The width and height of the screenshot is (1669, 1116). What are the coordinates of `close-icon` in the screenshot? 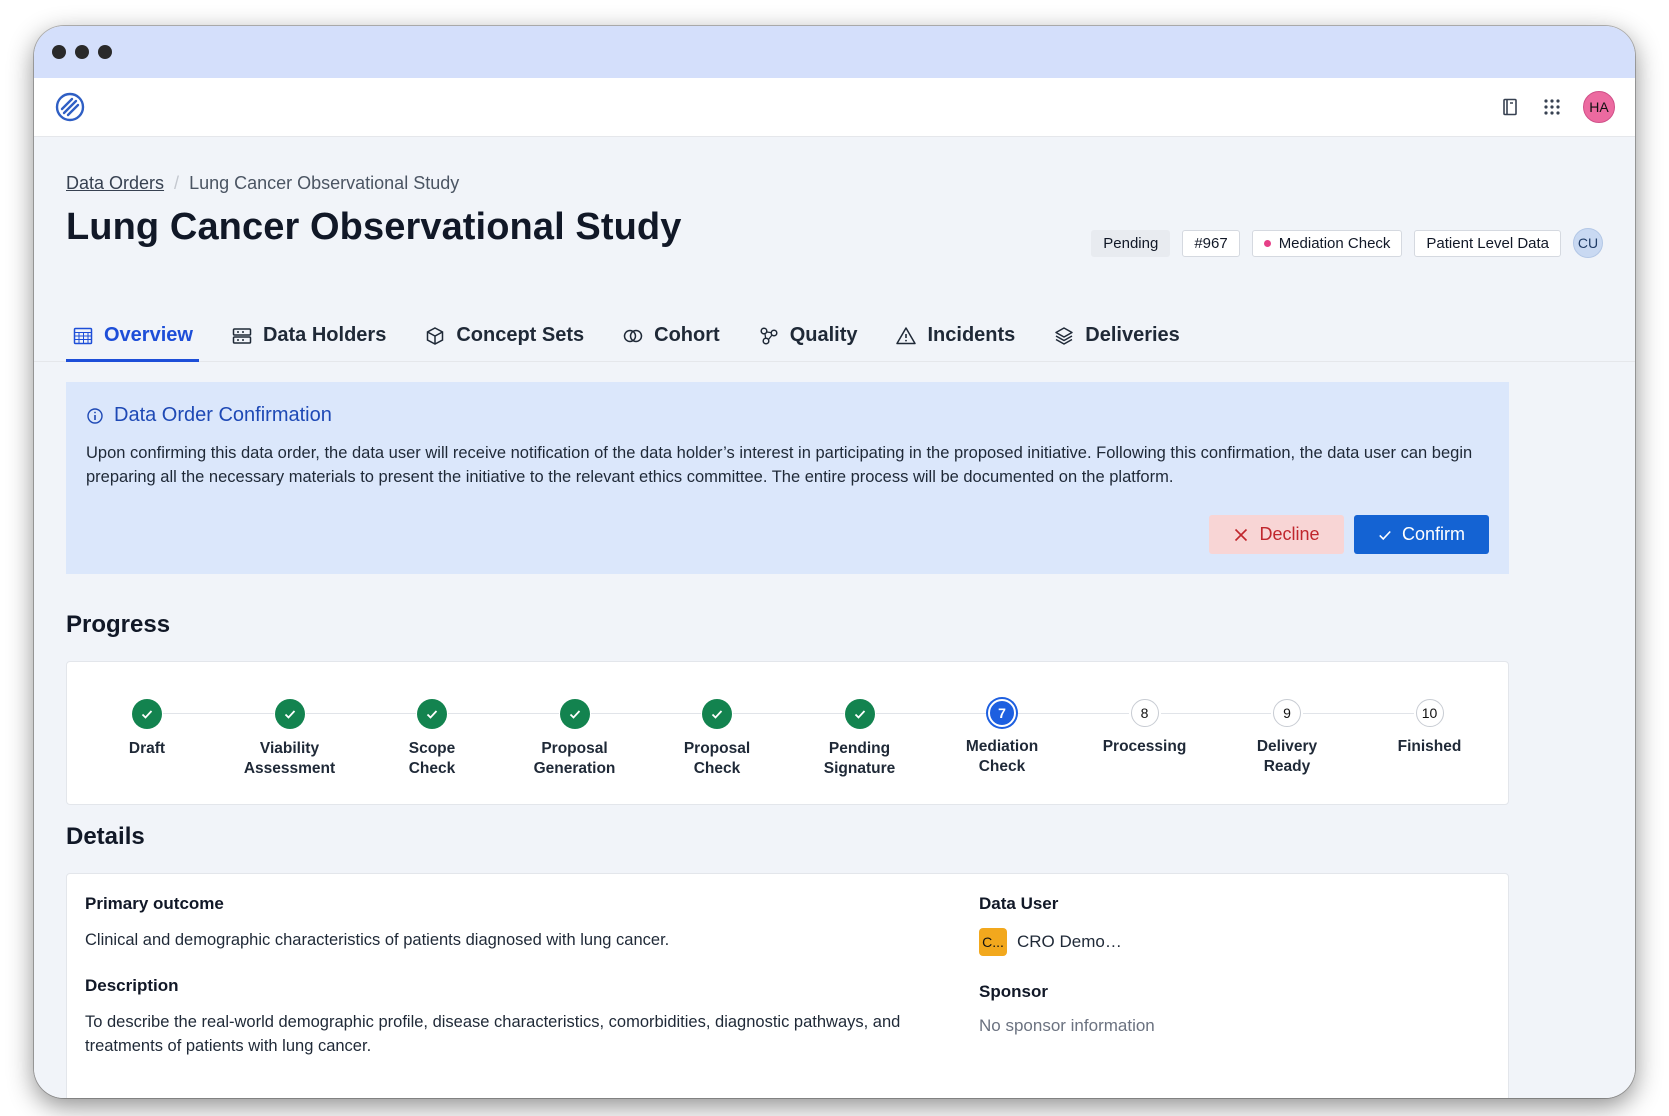 It's located at (1241, 534).